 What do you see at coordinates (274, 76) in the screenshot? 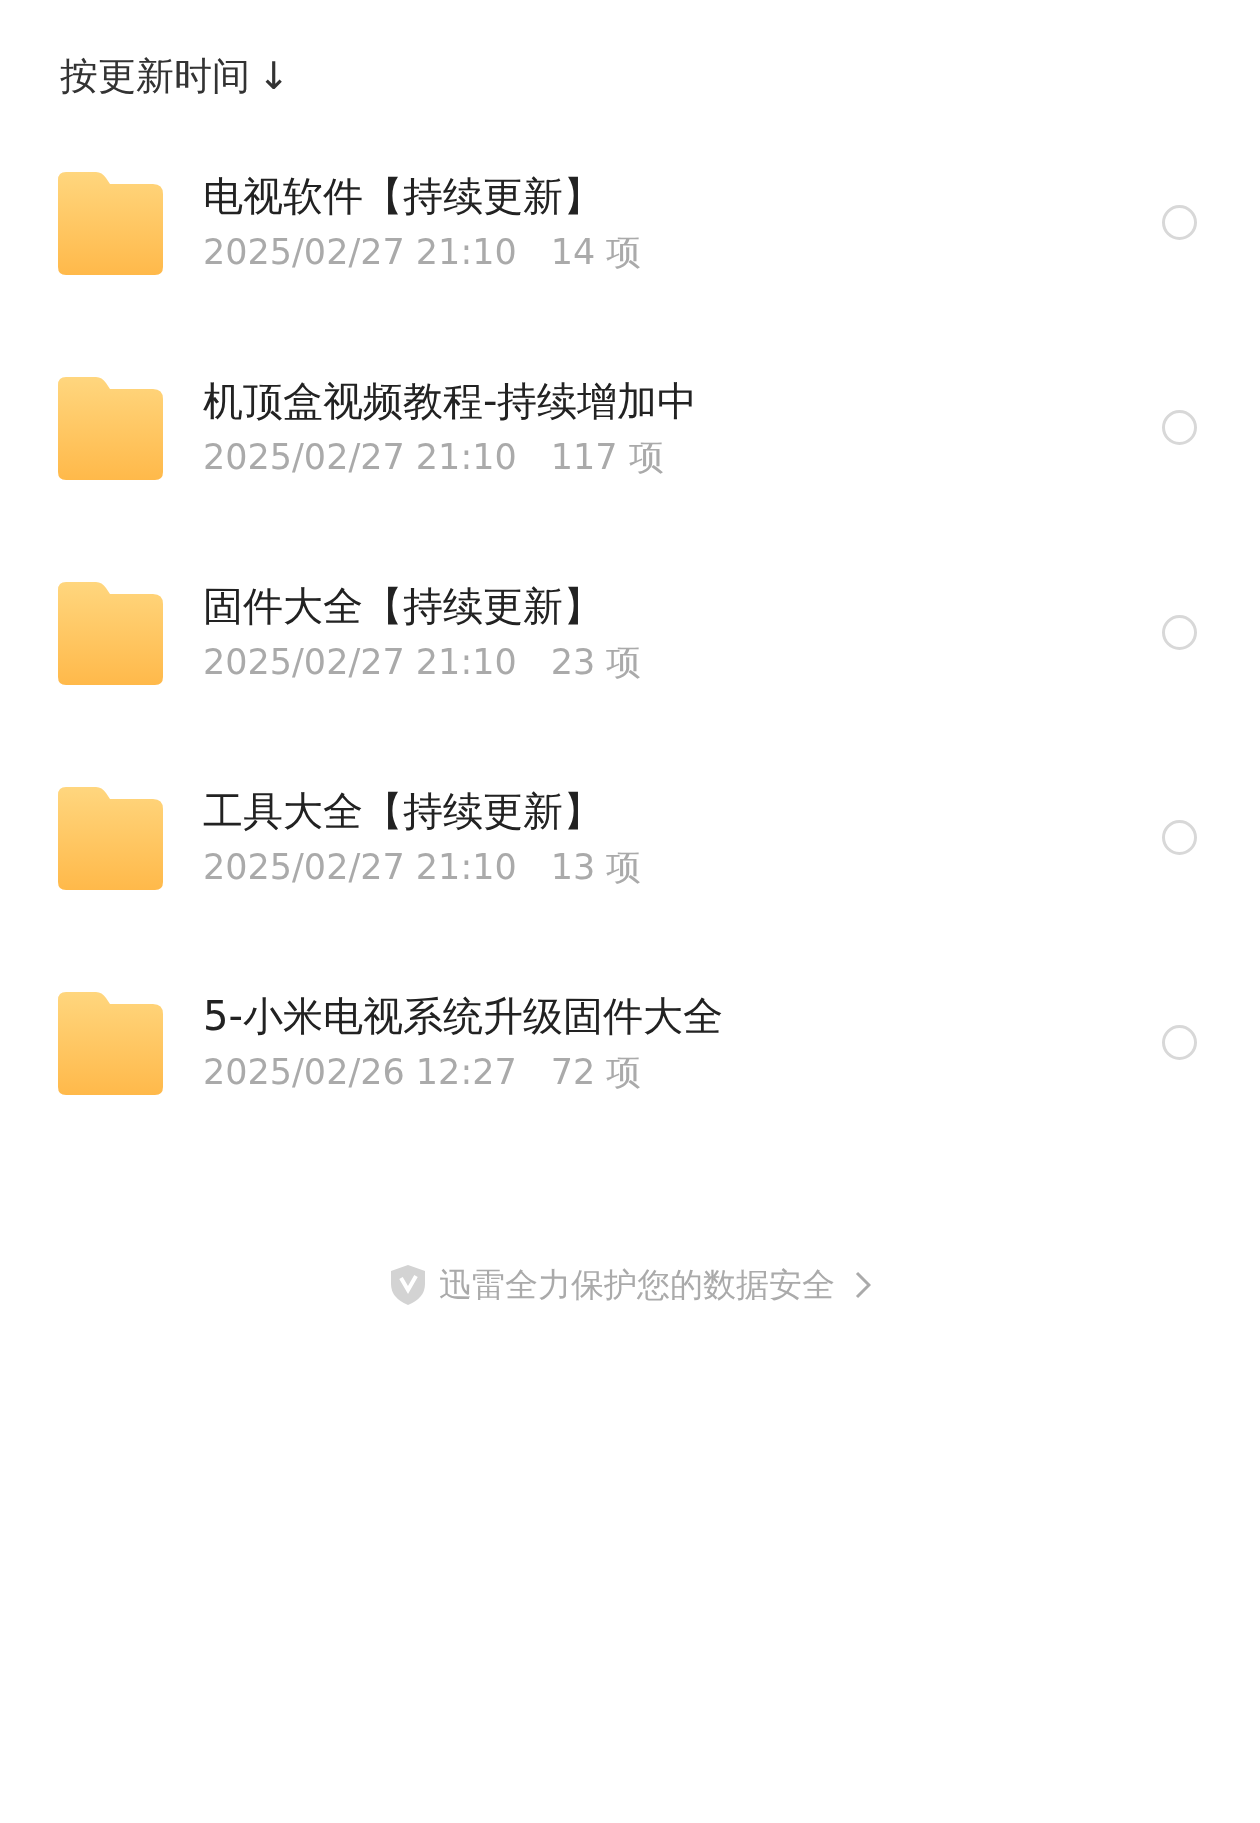
I see `sort-arrow: ↓` at bounding box center [274, 76].